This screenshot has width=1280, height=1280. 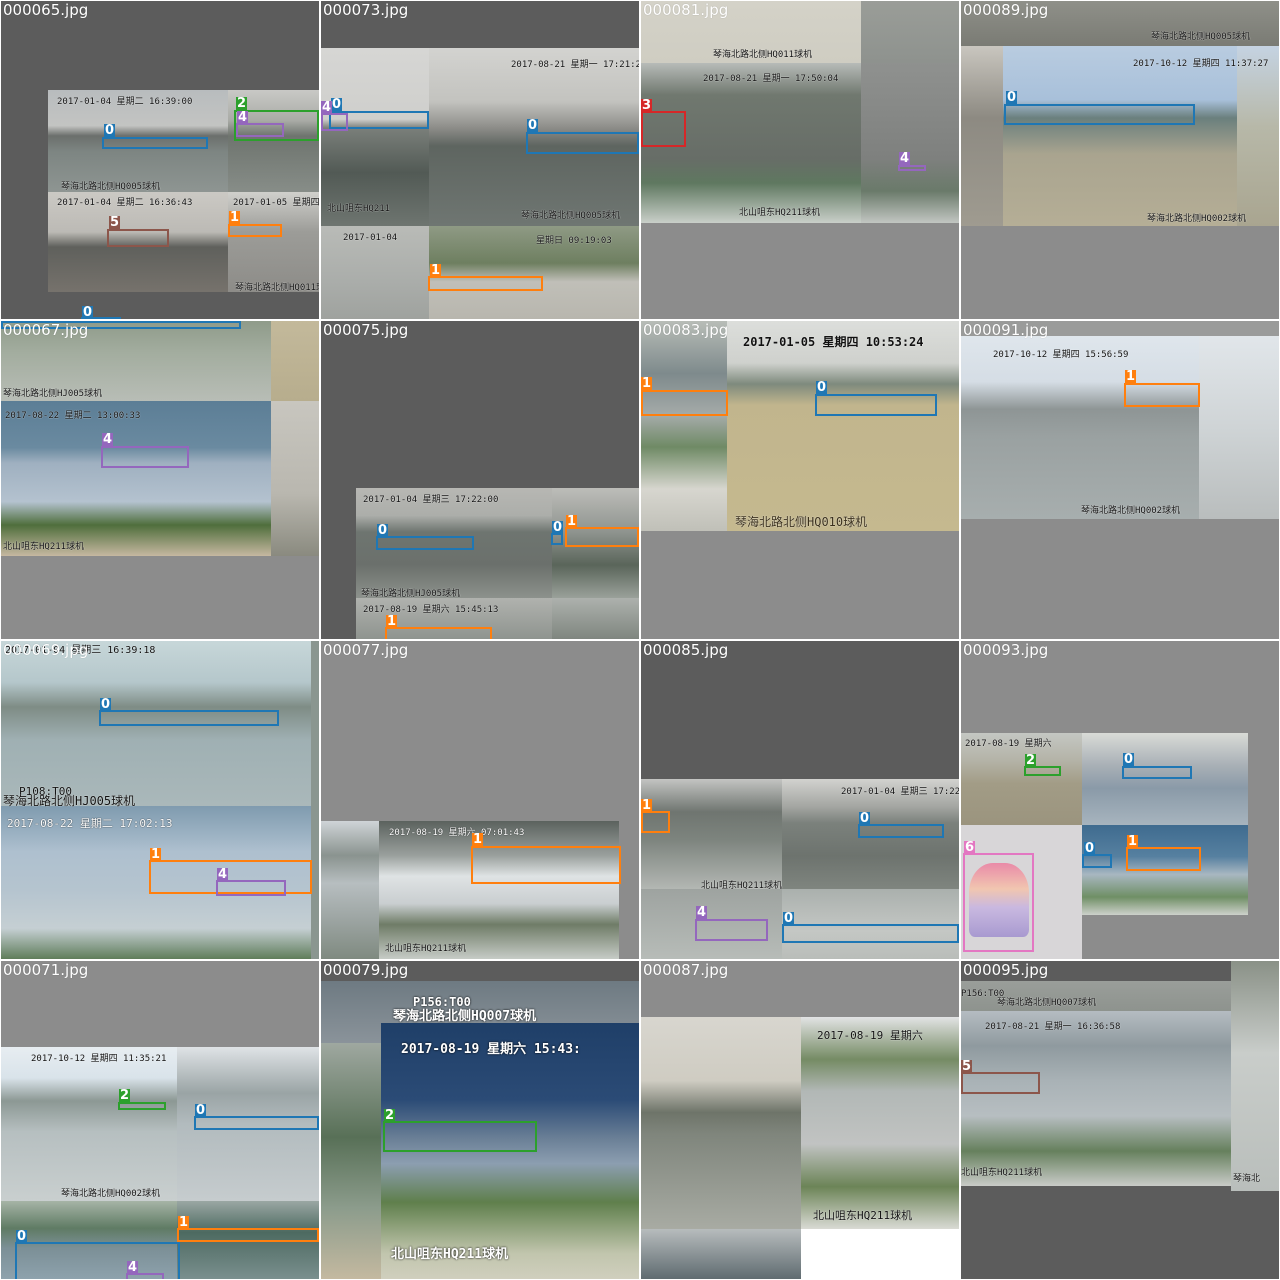 I want to click on overlay-text: 2017-01-04 星期三 17:22:00, so click(x=431, y=500).